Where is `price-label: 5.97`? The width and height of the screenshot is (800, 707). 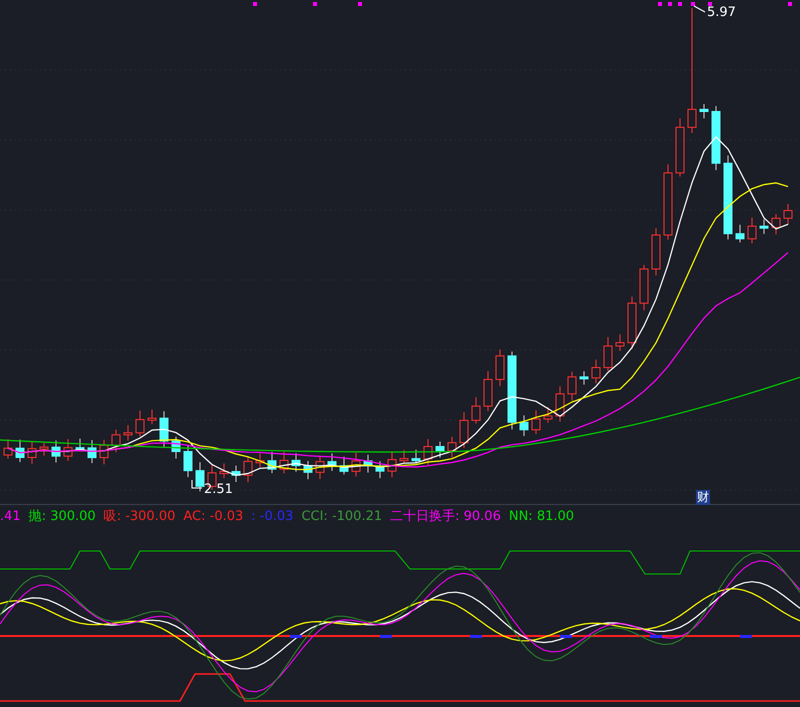
price-label: 5.97 is located at coordinates (721, 12).